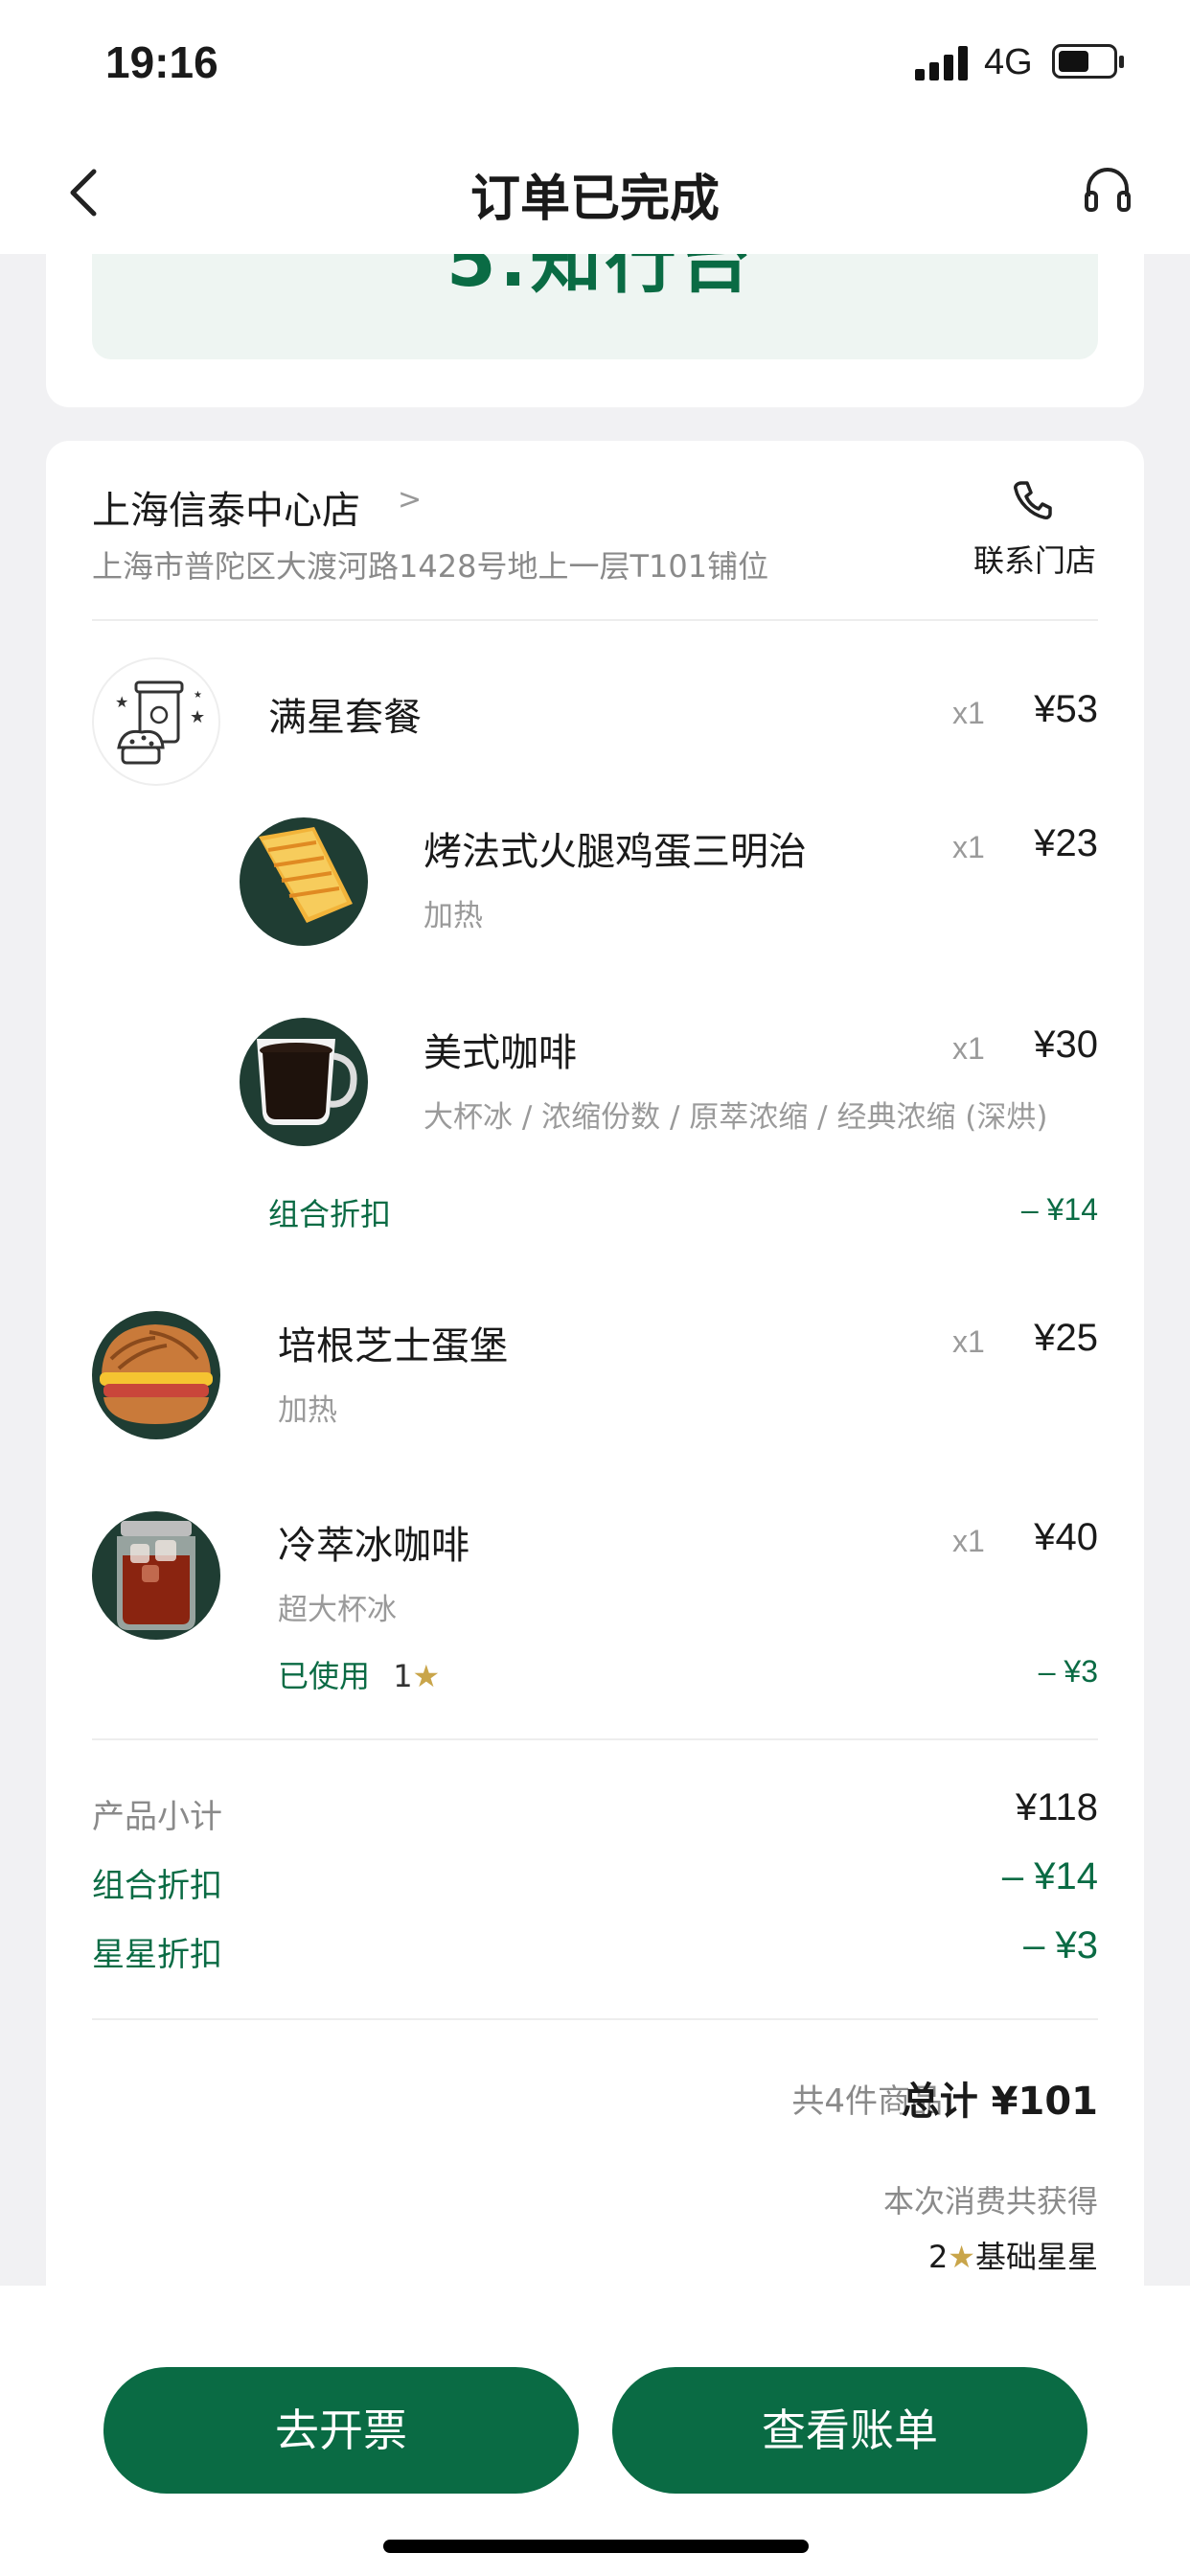 This screenshot has width=1190, height=2576. What do you see at coordinates (595, 2431) in the screenshot?
I see `bottom-action-bar: 去开票 查看账单` at bounding box center [595, 2431].